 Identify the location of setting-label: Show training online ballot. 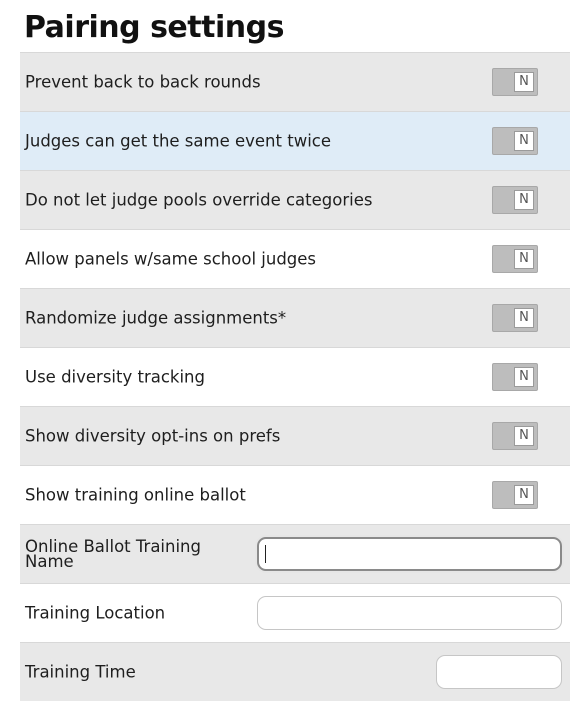
(135, 495).